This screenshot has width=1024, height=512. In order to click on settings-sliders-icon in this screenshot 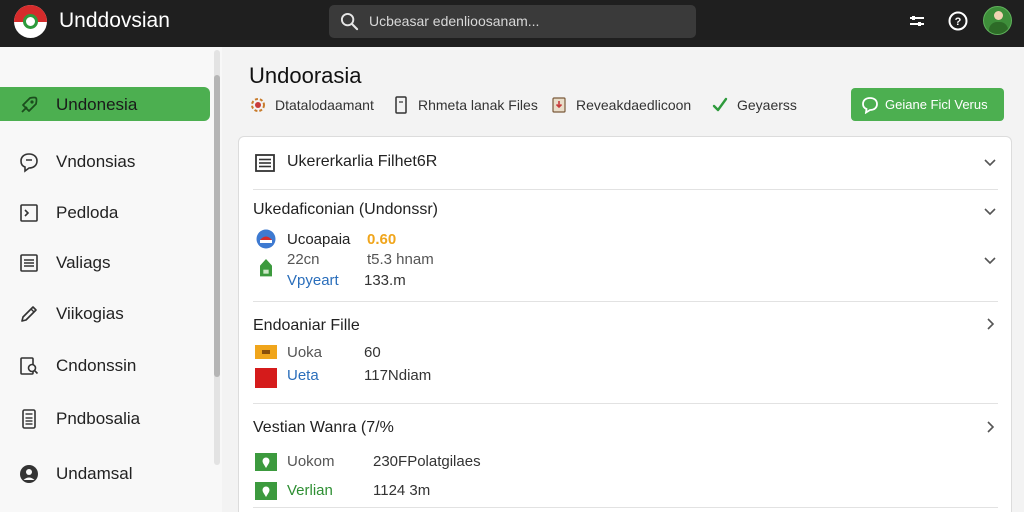, I will do `click(917, 21)`.